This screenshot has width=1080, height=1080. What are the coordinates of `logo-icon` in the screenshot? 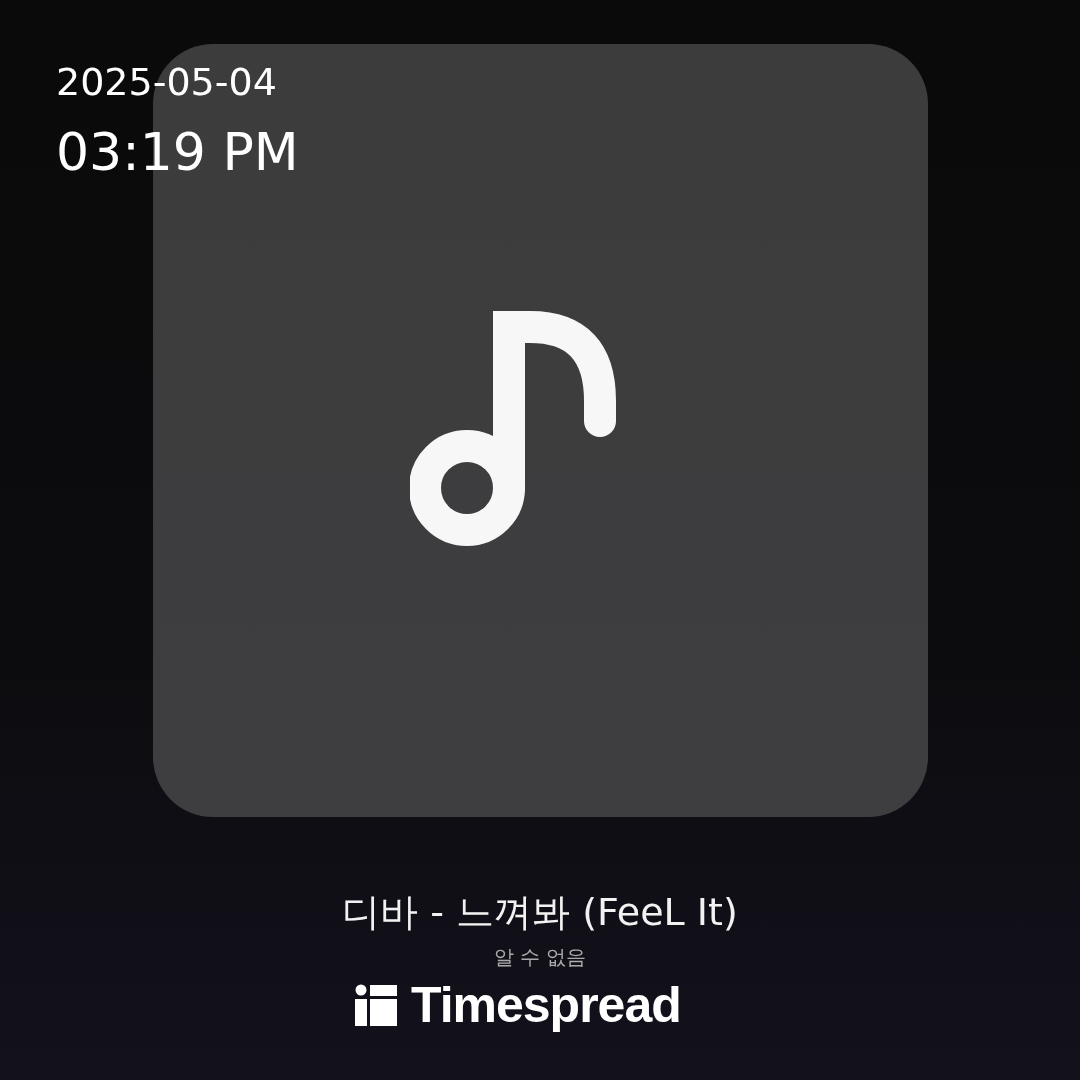 It's located at (376, 1005).